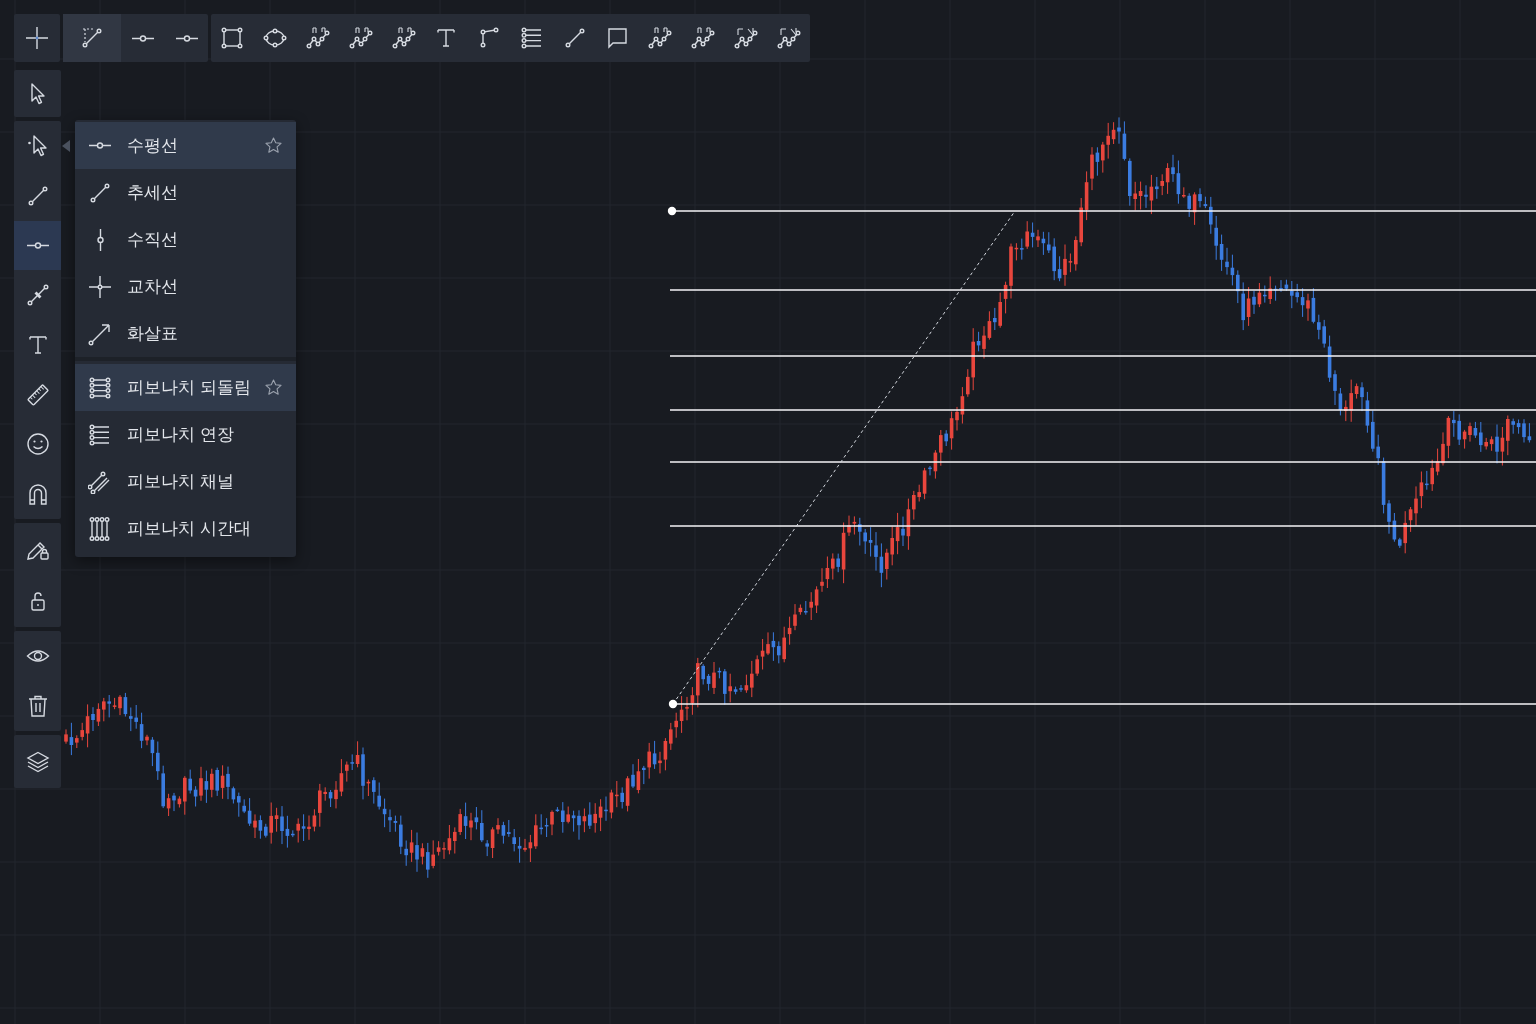 Image resolution: width=1536 pixels, height=1024 pixels. What do you see at coordinates (37, 444) in the screenshot?
I see `smiley-icon` at bounding box center [37, 444].